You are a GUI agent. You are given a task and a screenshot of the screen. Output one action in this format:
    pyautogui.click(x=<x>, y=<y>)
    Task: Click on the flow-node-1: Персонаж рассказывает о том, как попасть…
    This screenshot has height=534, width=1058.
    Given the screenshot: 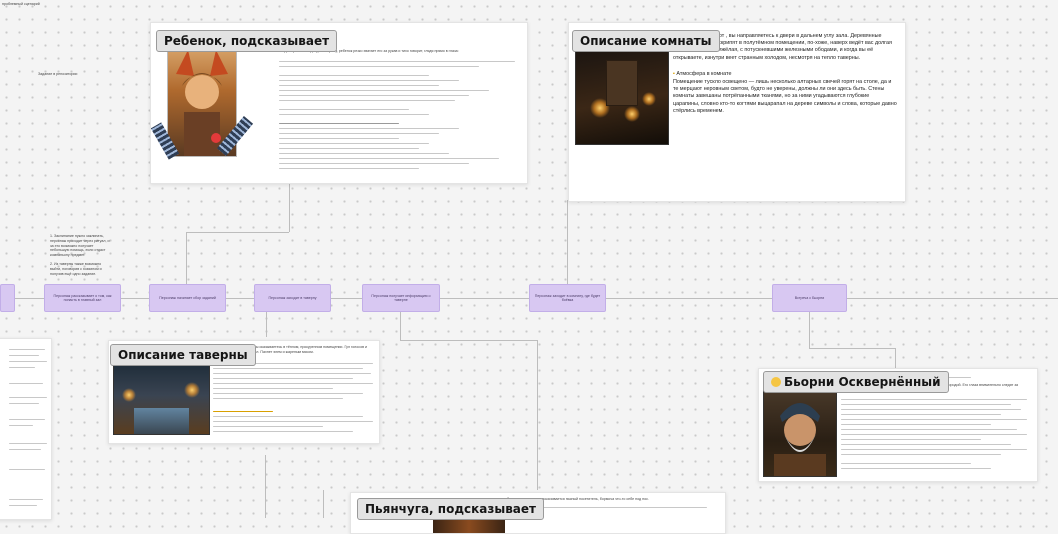 What is the action you would take?
    pyautogui.click(x=82, y=298)
    